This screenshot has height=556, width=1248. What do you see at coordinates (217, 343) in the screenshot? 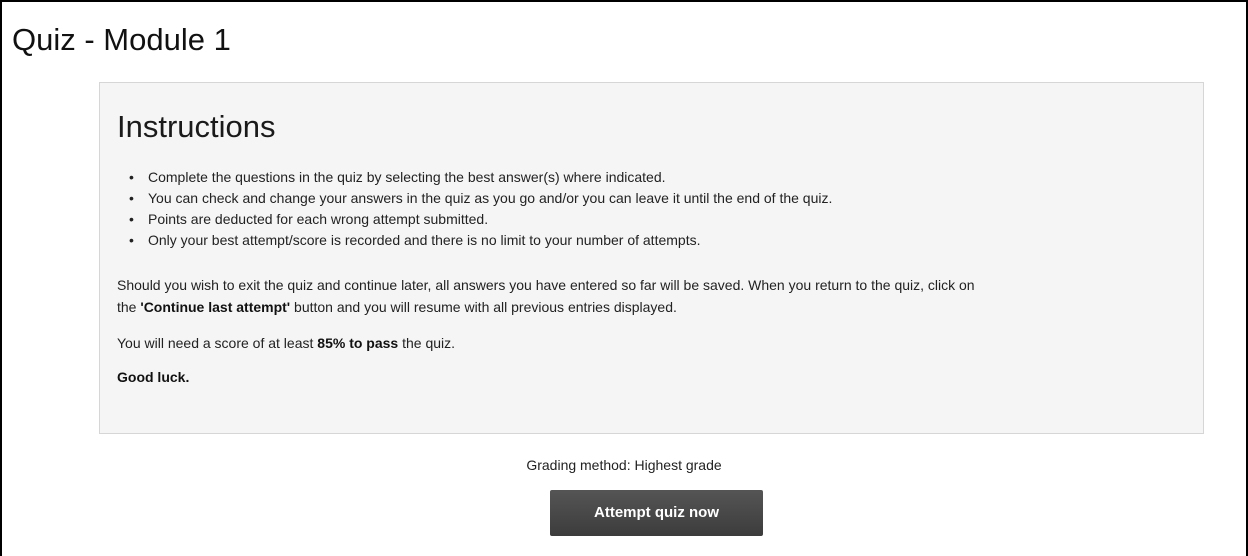
I see `pass-score-text-start: You will need a score of at least` at bounding box center [217, 343].